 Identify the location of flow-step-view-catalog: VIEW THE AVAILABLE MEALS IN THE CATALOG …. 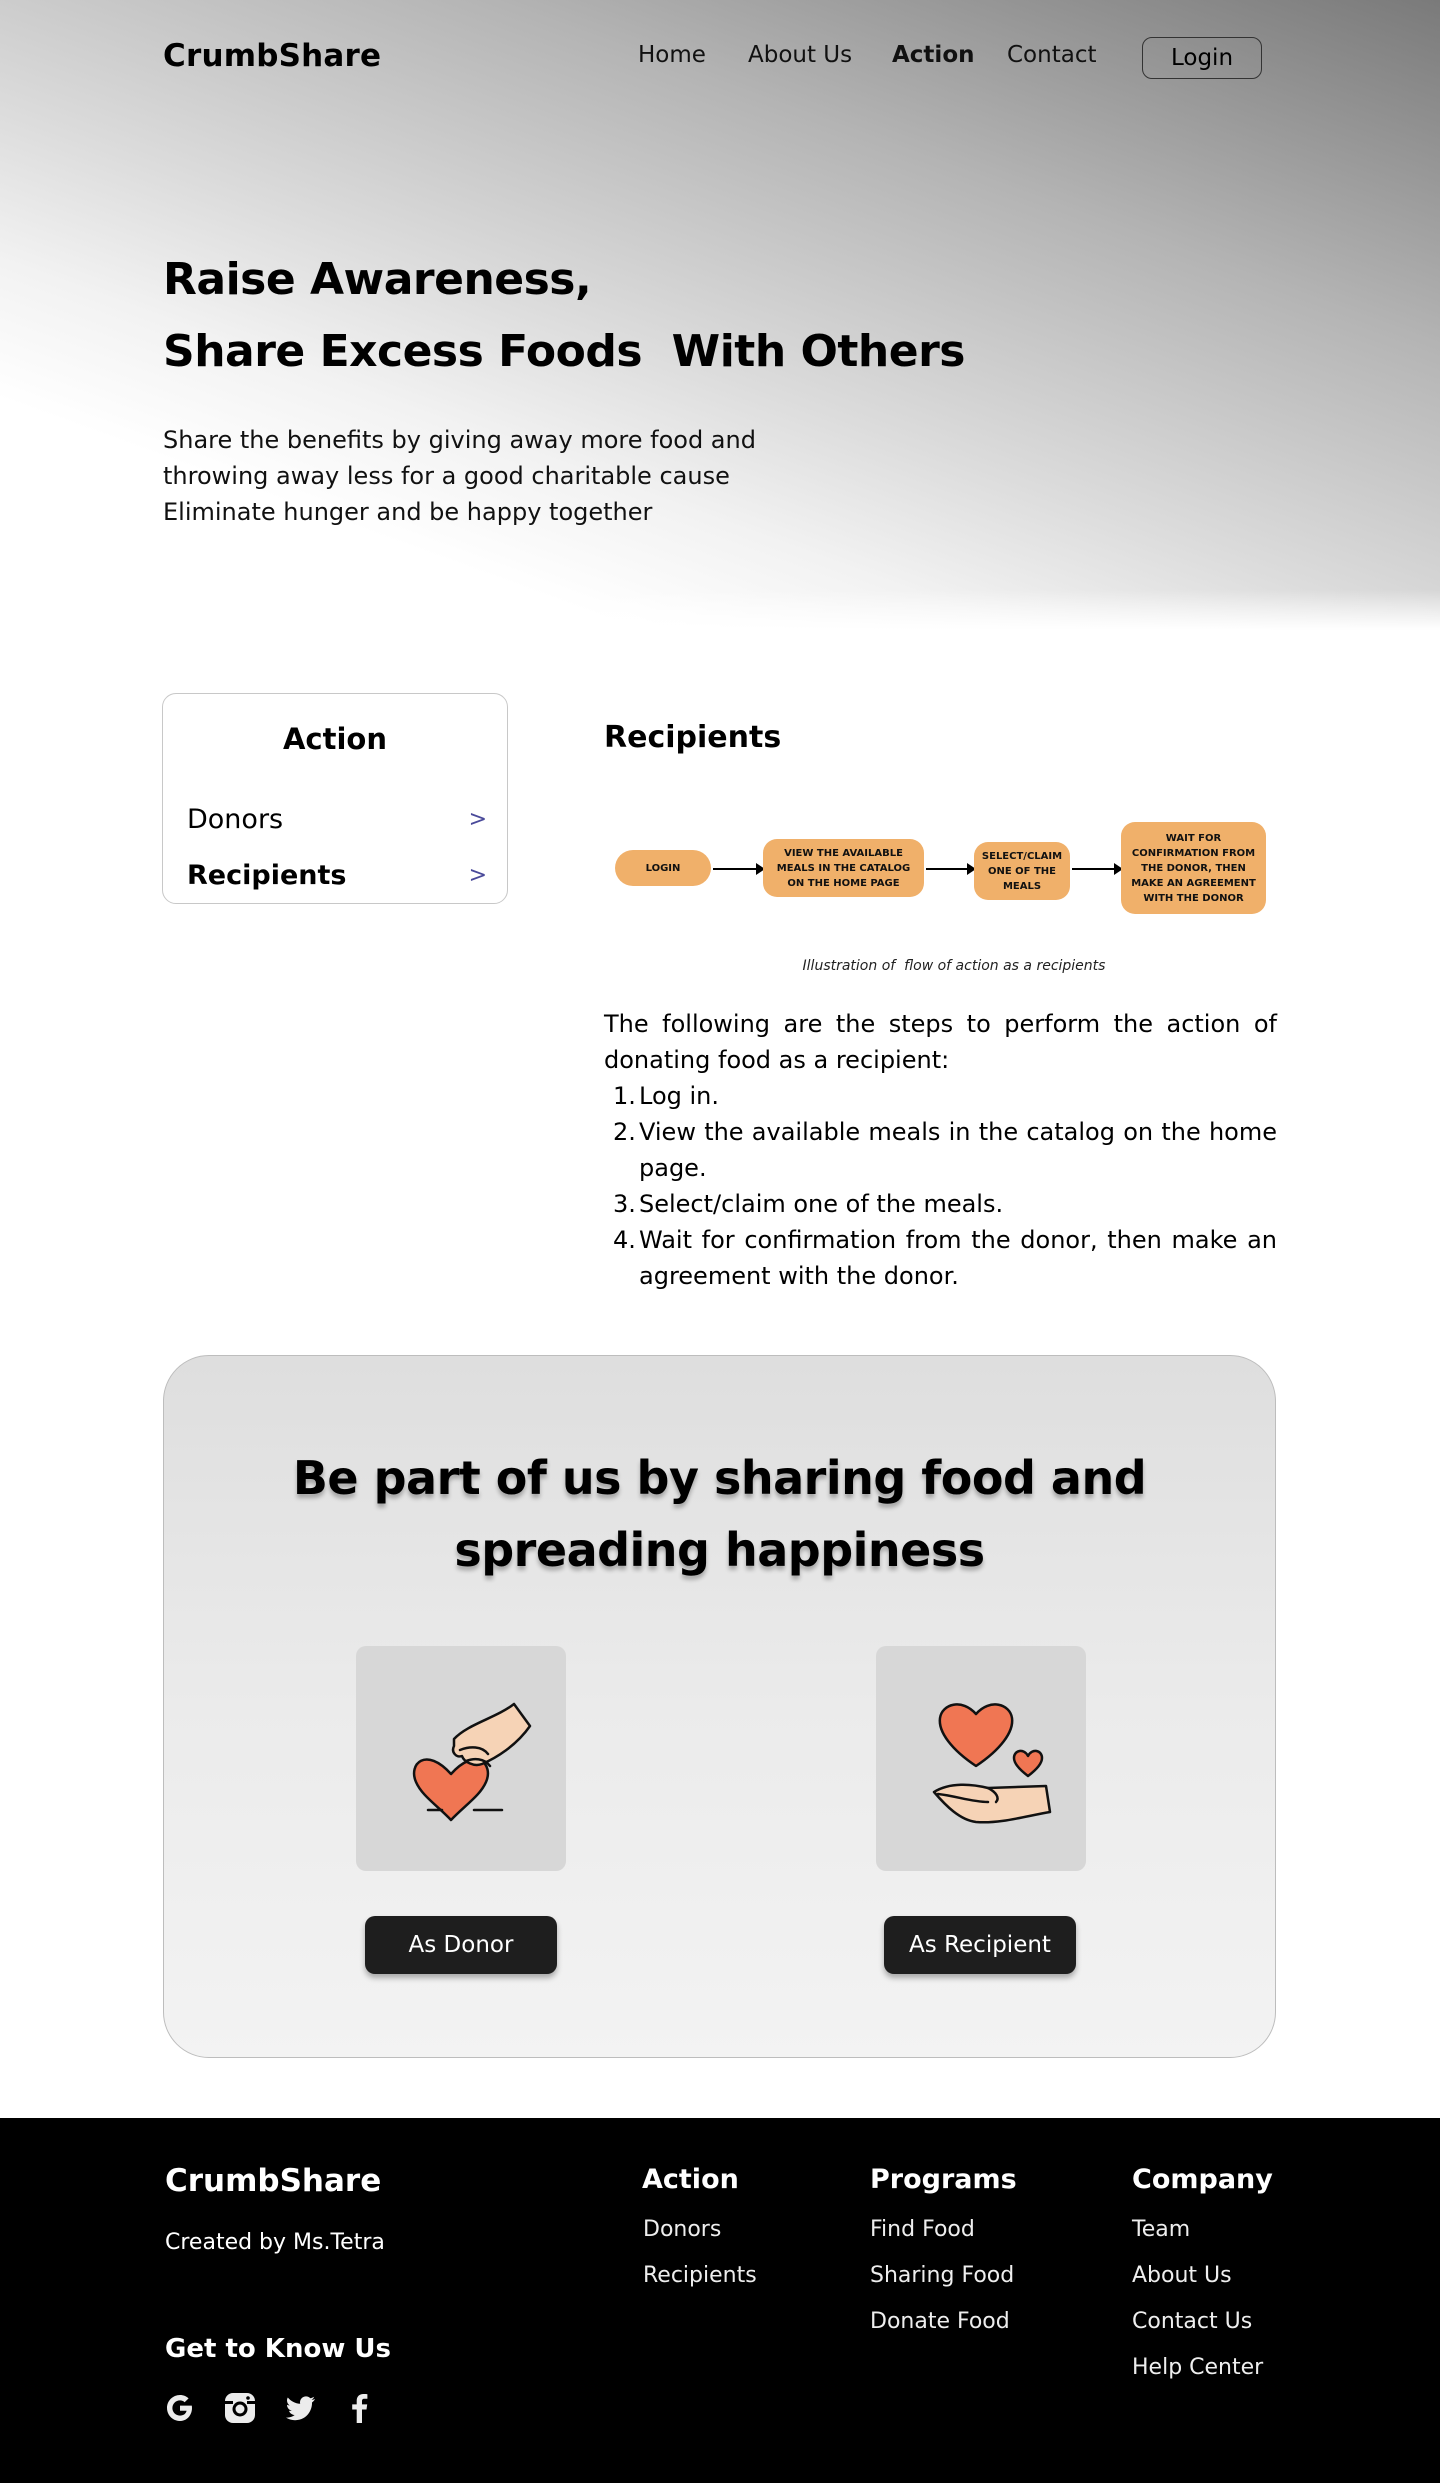
(843, 868).